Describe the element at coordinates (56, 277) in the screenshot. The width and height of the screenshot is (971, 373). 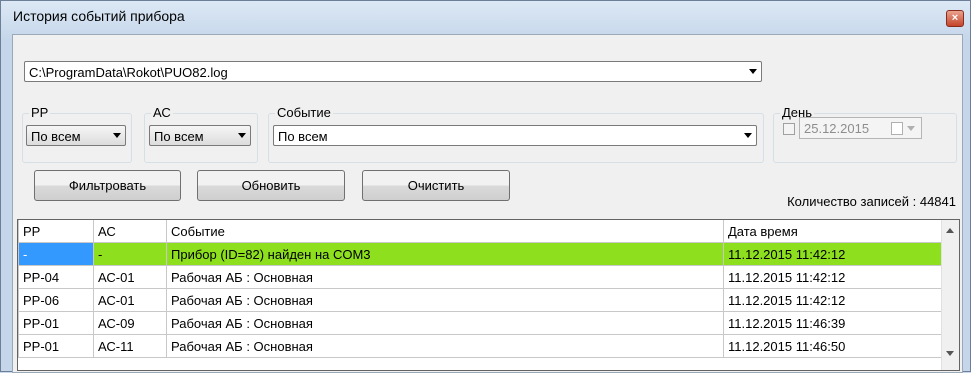
I see `cell-rr: РР-04` at that location.